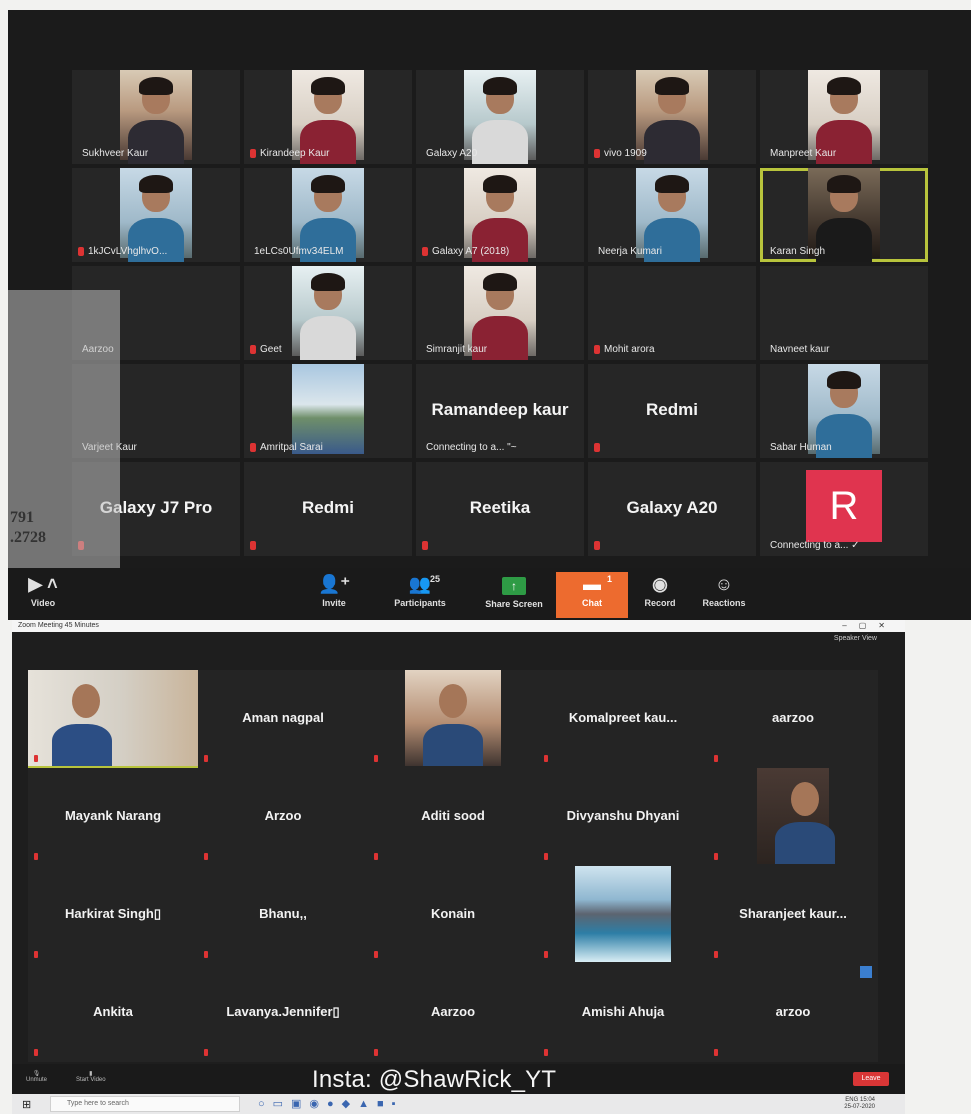 The height and width of the screenshot is (1114, 971). What do you see at coordinates (623, 817) in the screenshot?
I see `participant-tile: Divyanshu Dhyani` at bounding box center [623, 817].